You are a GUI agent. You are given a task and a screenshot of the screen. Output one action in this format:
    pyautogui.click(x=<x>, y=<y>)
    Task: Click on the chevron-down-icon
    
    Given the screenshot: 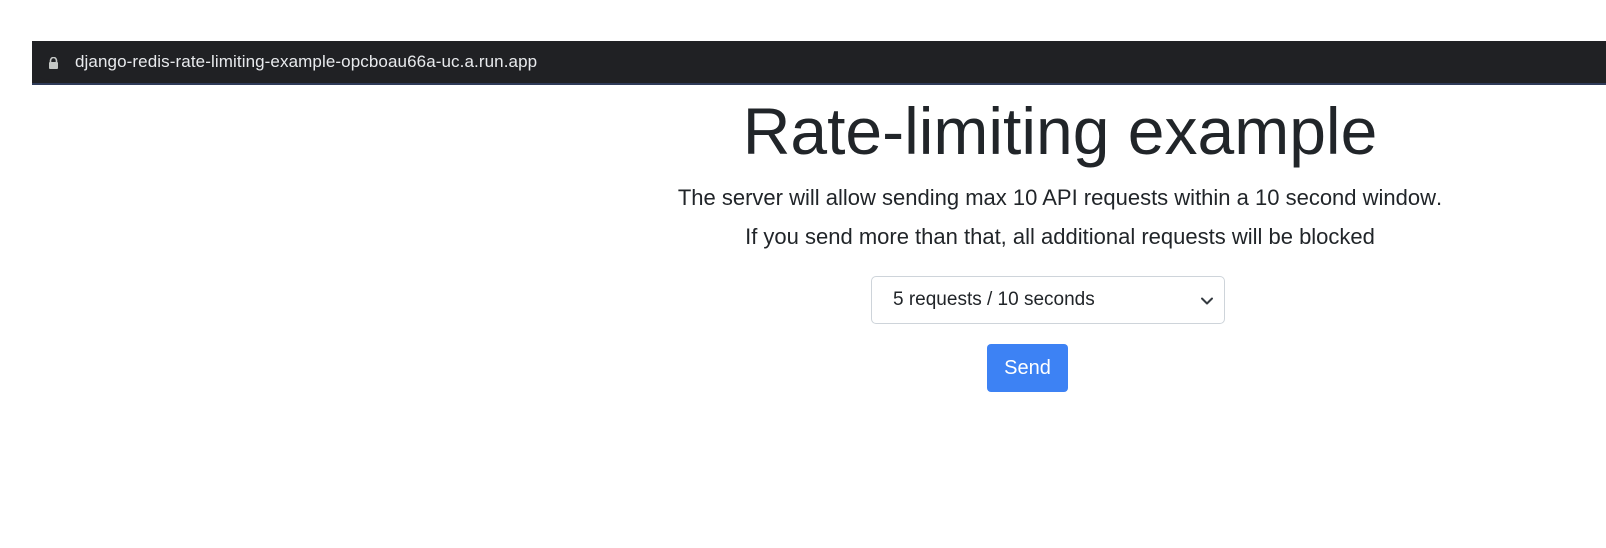 What is the action you would take?
    pyautogui.click(x=1207, y=300)
    